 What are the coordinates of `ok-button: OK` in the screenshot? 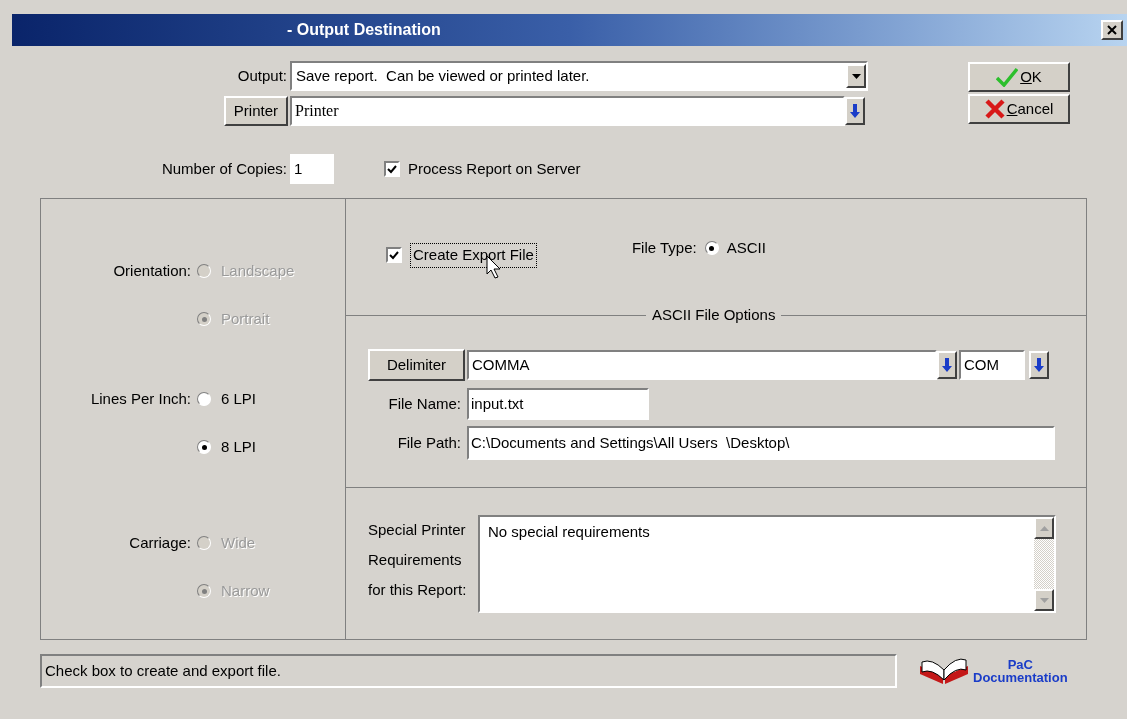 It's located at (1019, 77).